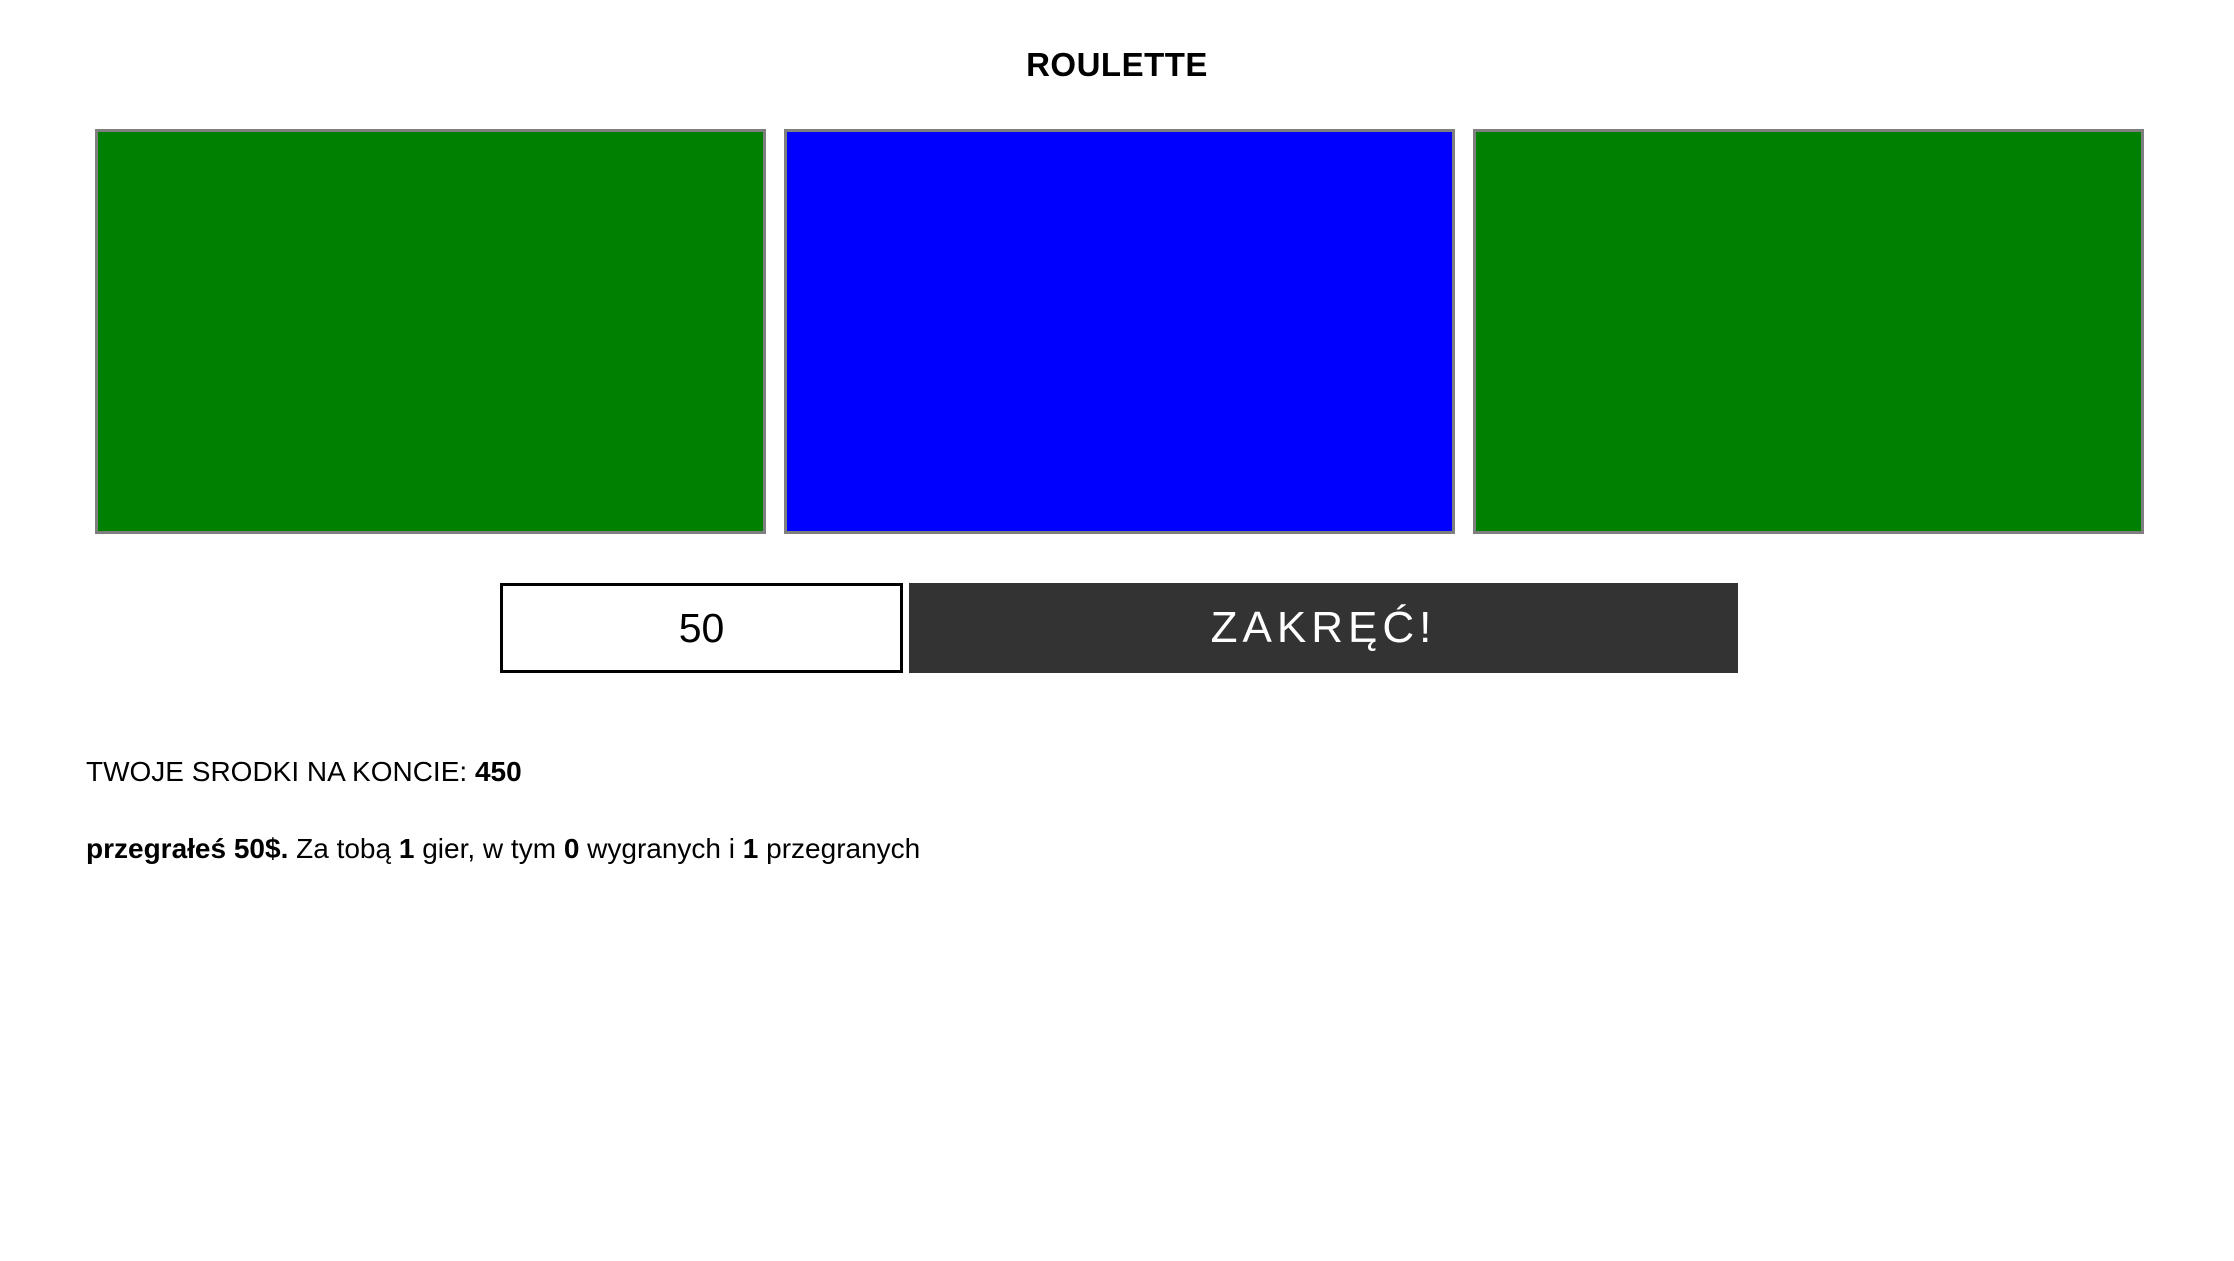 The height and width of the screenshot is (1261, 2234). I want to click on bet-amount-input, so click(701, 628).